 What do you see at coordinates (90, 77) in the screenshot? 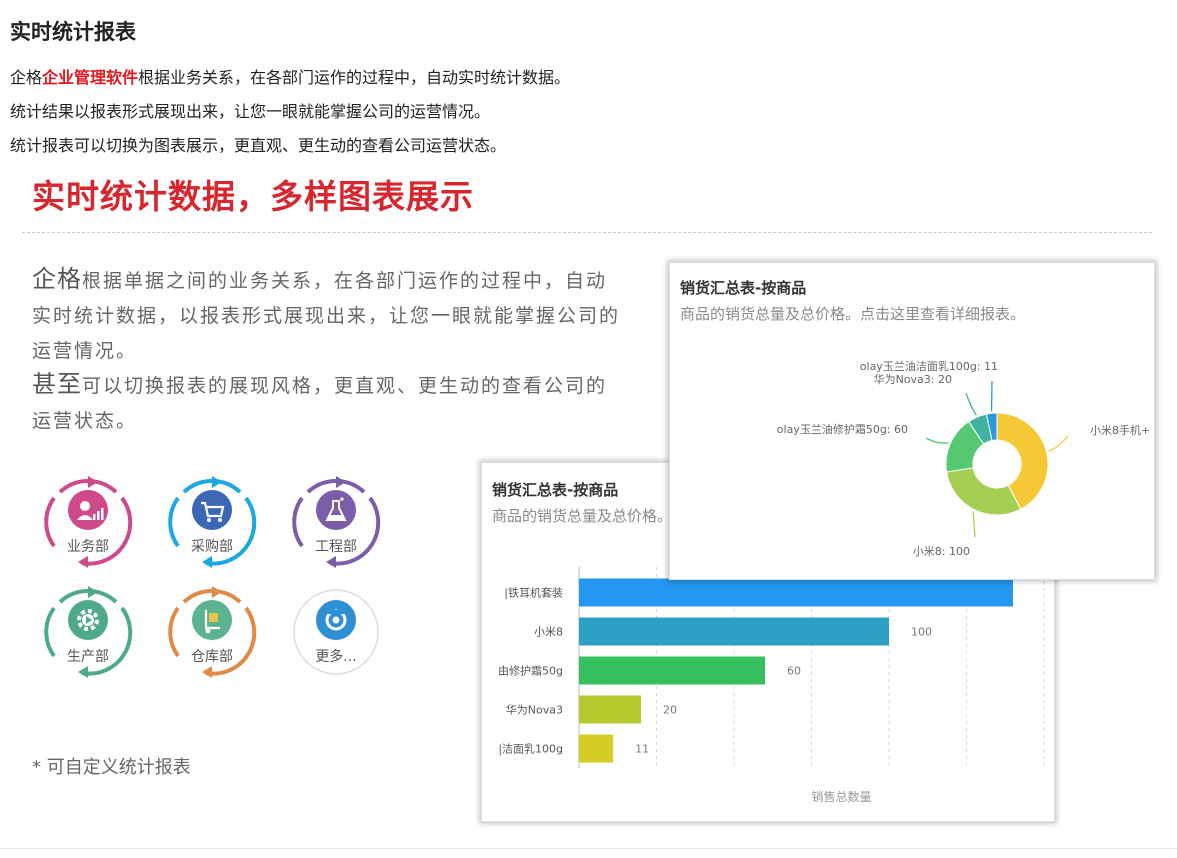
I see `product-link: 企业管理软件` at bounding box center [90, 77].